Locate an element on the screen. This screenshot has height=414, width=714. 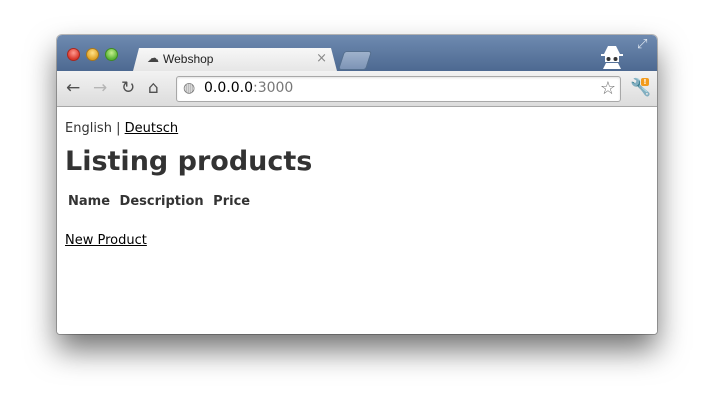
page-title: Listing products is located at coordinates (189, 161).